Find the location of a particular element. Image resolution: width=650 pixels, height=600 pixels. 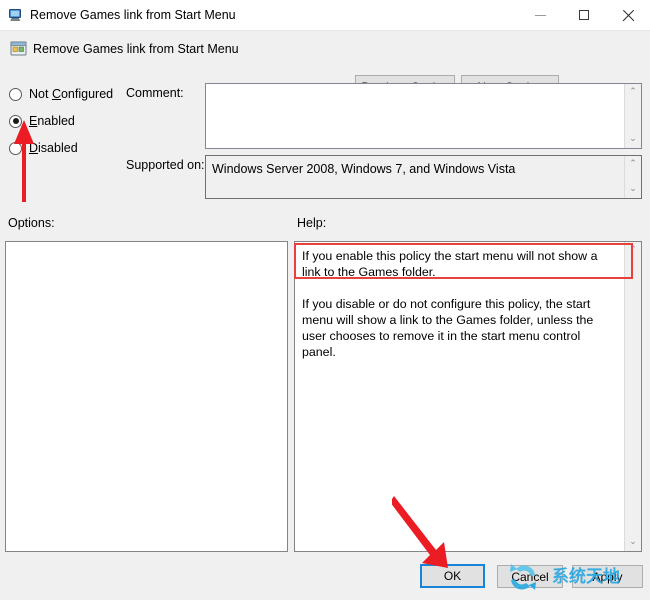

comment-label: Comment: is located at coordinates (155, 93).